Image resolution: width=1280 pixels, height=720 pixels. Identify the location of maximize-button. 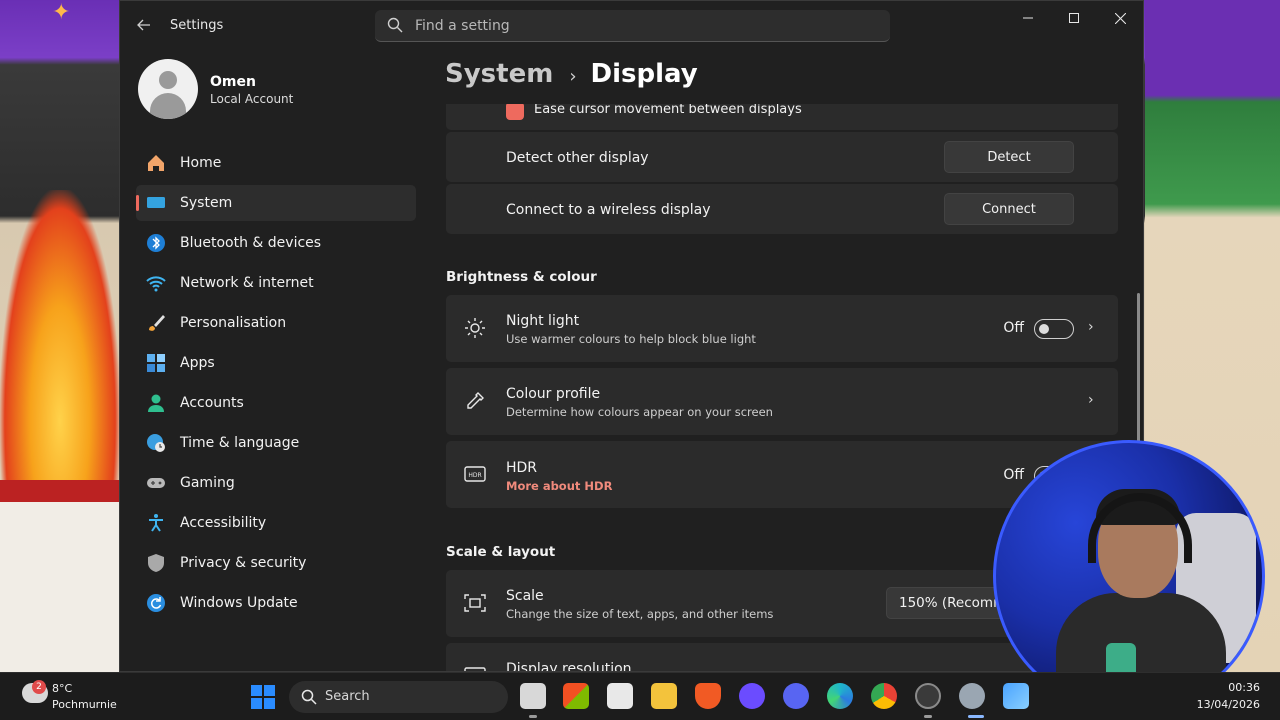
(1074, 18).